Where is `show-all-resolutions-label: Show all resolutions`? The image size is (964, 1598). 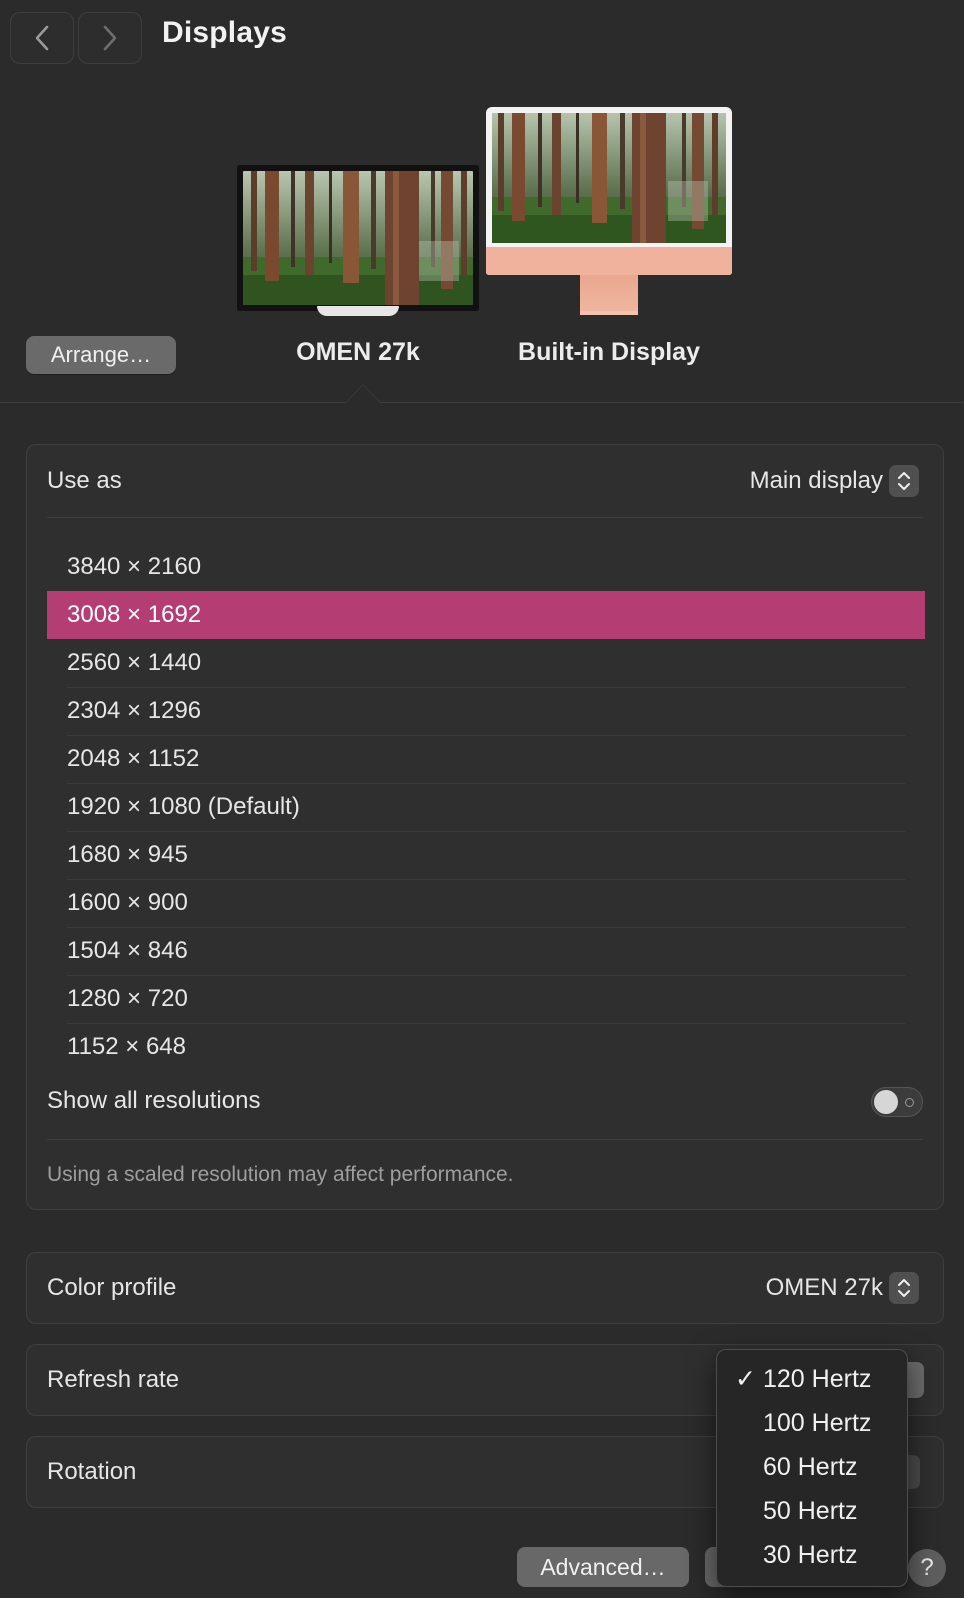
show-all-resolutions-label: Show all resolutions is located at coordinates (154, 1100).